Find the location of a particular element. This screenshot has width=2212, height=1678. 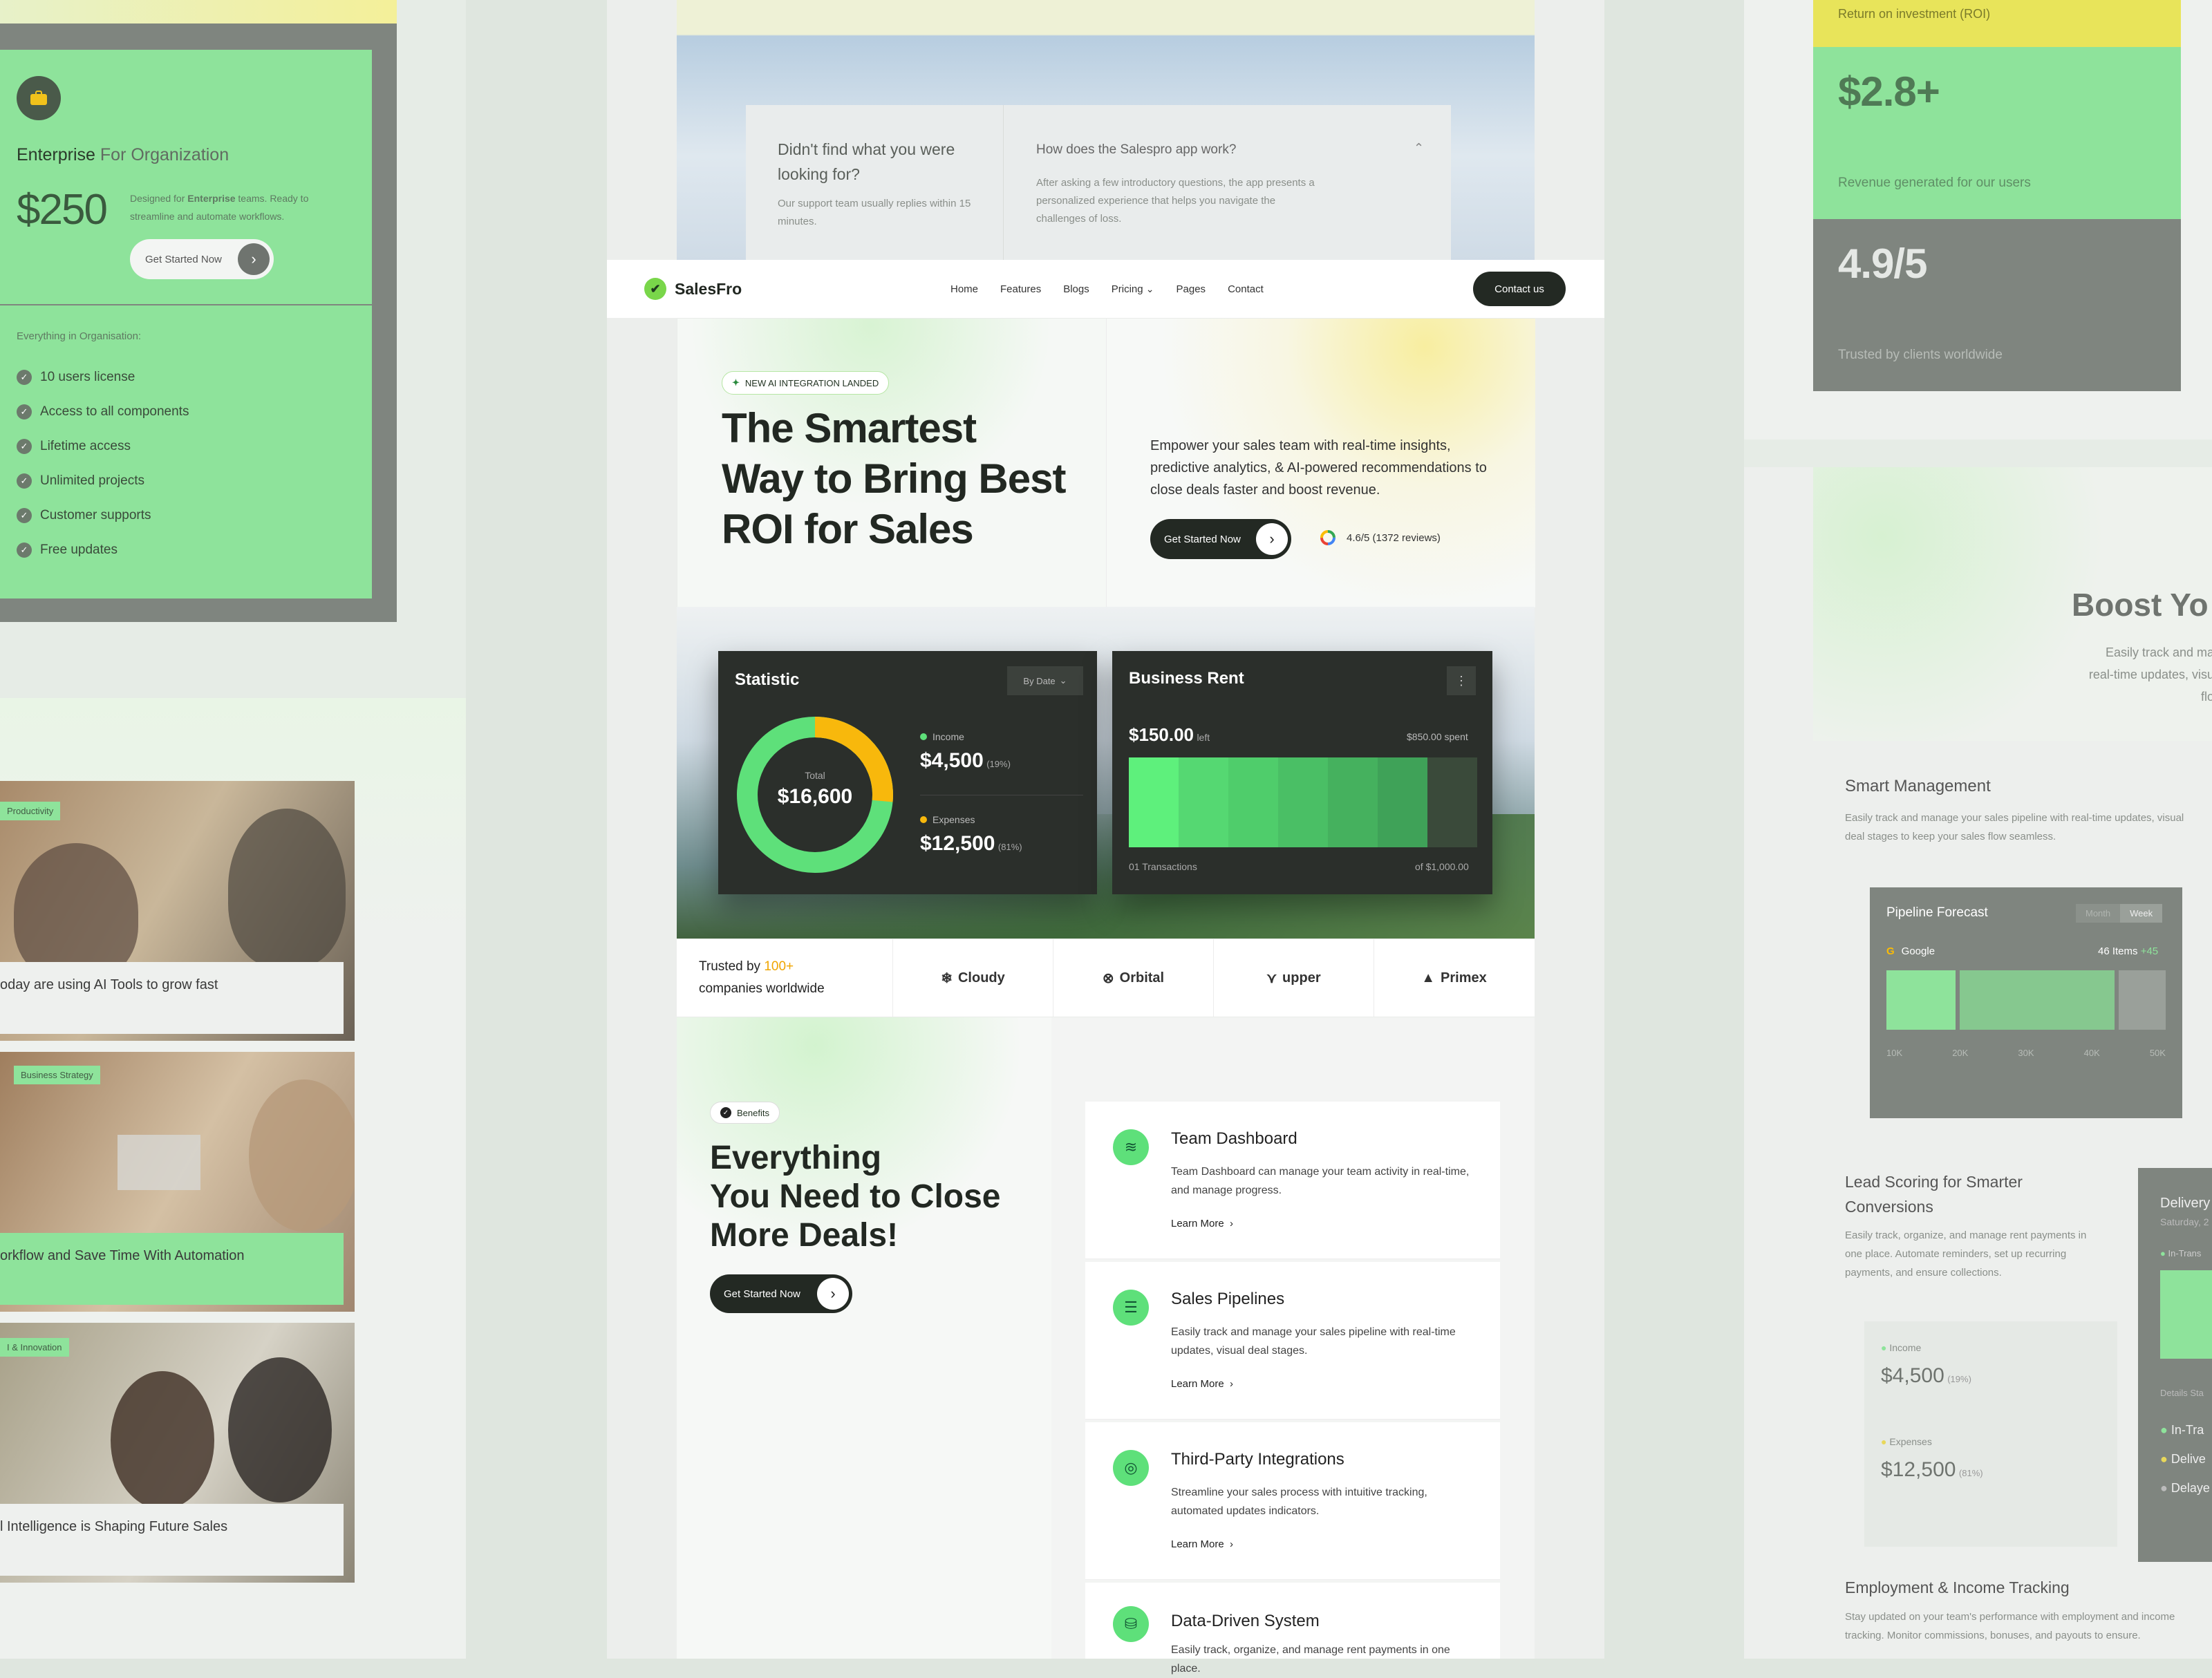

smart-management-title: Smart Management is located at coordinates (1918, 786).